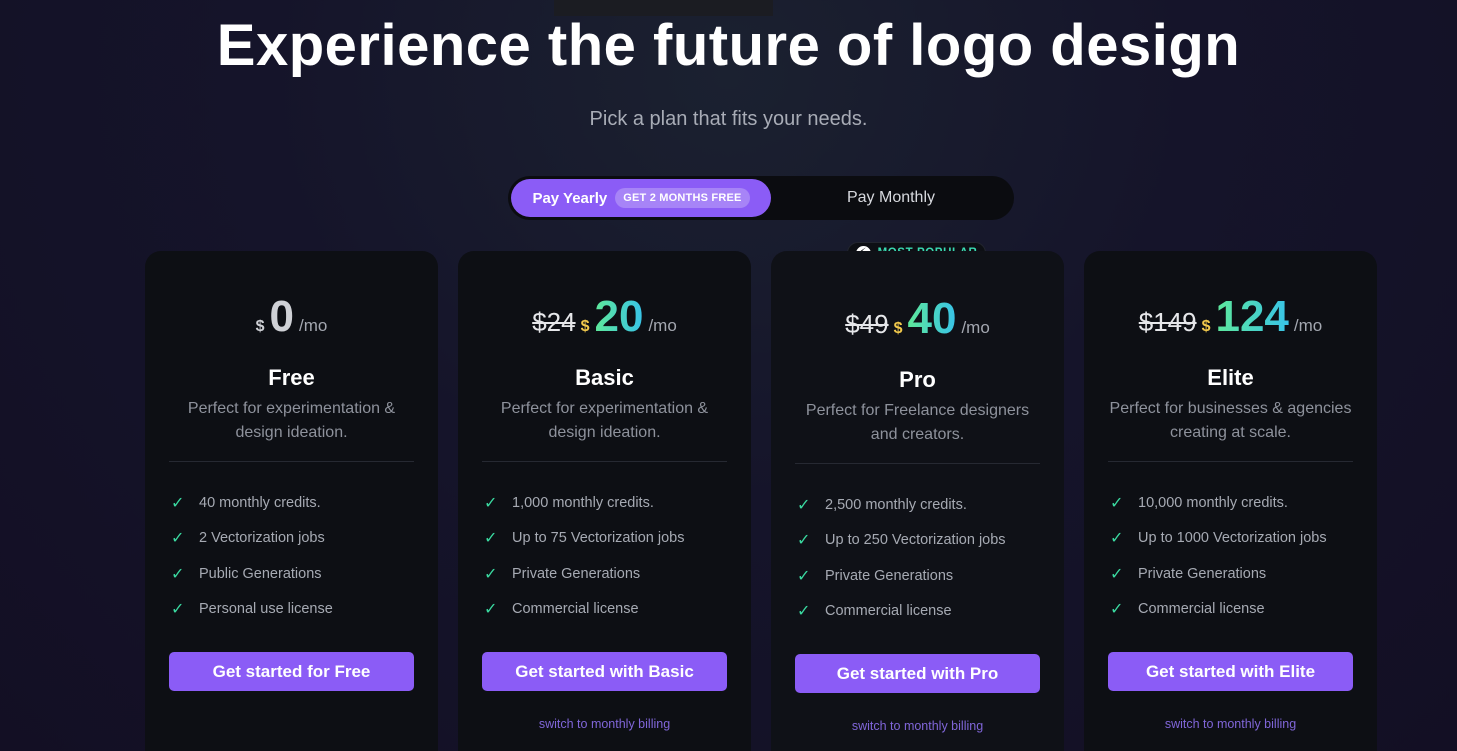  What do you see at coordinates (291, 671) in the screenshot?
I see `get-started-free-button: Get started for Free` at bounding box center [291, 671].